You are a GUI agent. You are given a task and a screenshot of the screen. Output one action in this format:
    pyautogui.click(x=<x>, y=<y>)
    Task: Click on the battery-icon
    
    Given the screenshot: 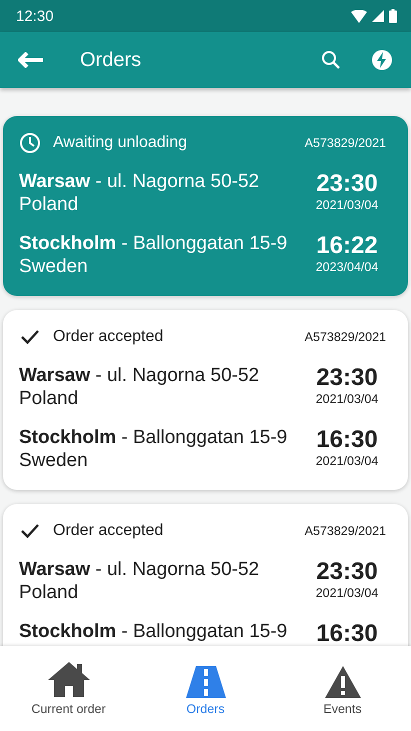 What is the action you would take?
    pyautogui.click(x=393, y=16)
    